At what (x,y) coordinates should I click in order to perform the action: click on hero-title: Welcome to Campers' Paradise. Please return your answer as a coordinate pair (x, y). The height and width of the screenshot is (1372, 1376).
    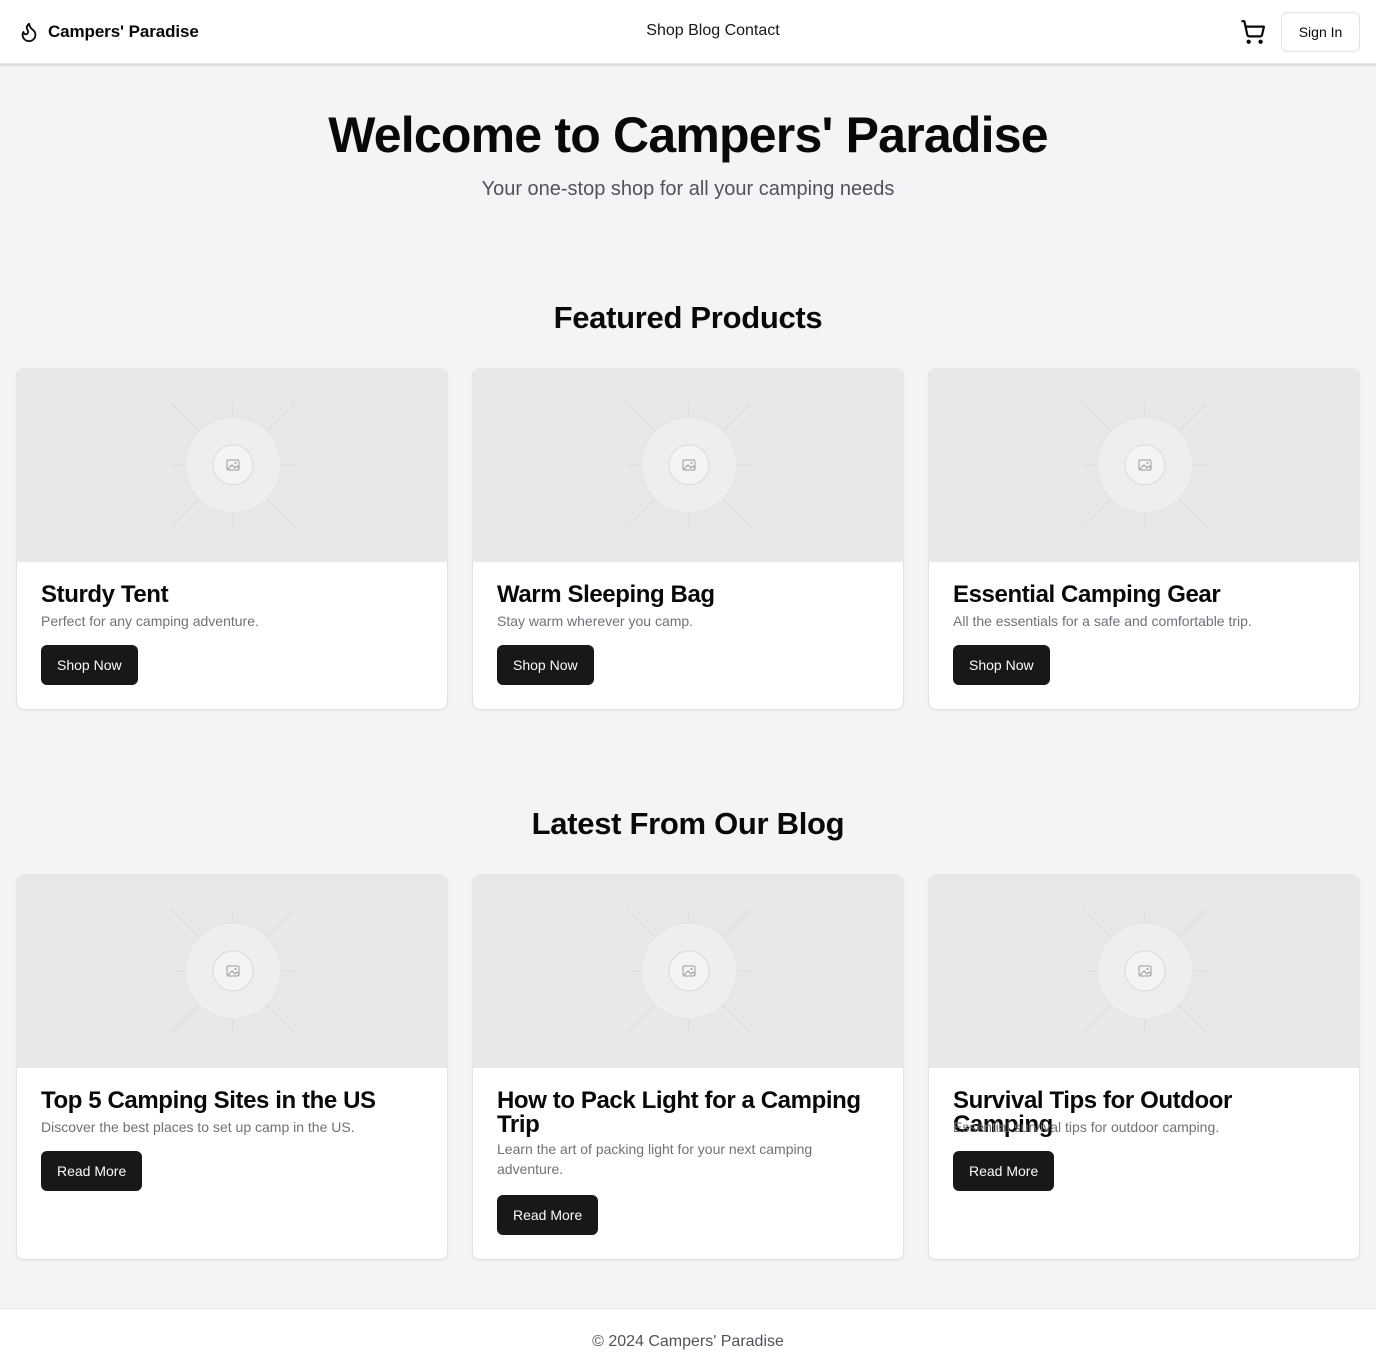
    Looking at the image, I should click on (688, 135).